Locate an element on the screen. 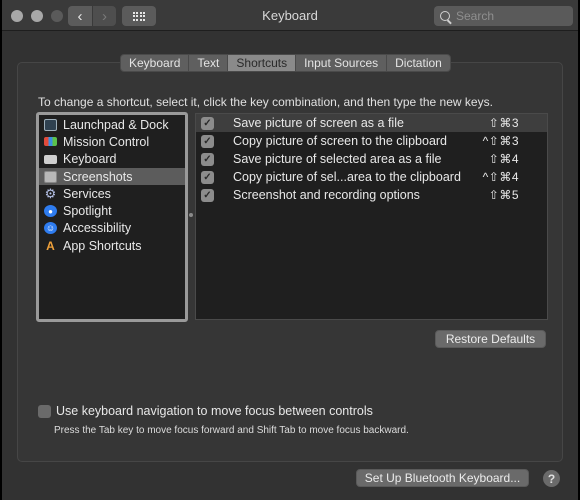 This screenshot has width=580, height=500. category-item-accessibility: ☺ Accessibility is located at coordinates (112, 228).